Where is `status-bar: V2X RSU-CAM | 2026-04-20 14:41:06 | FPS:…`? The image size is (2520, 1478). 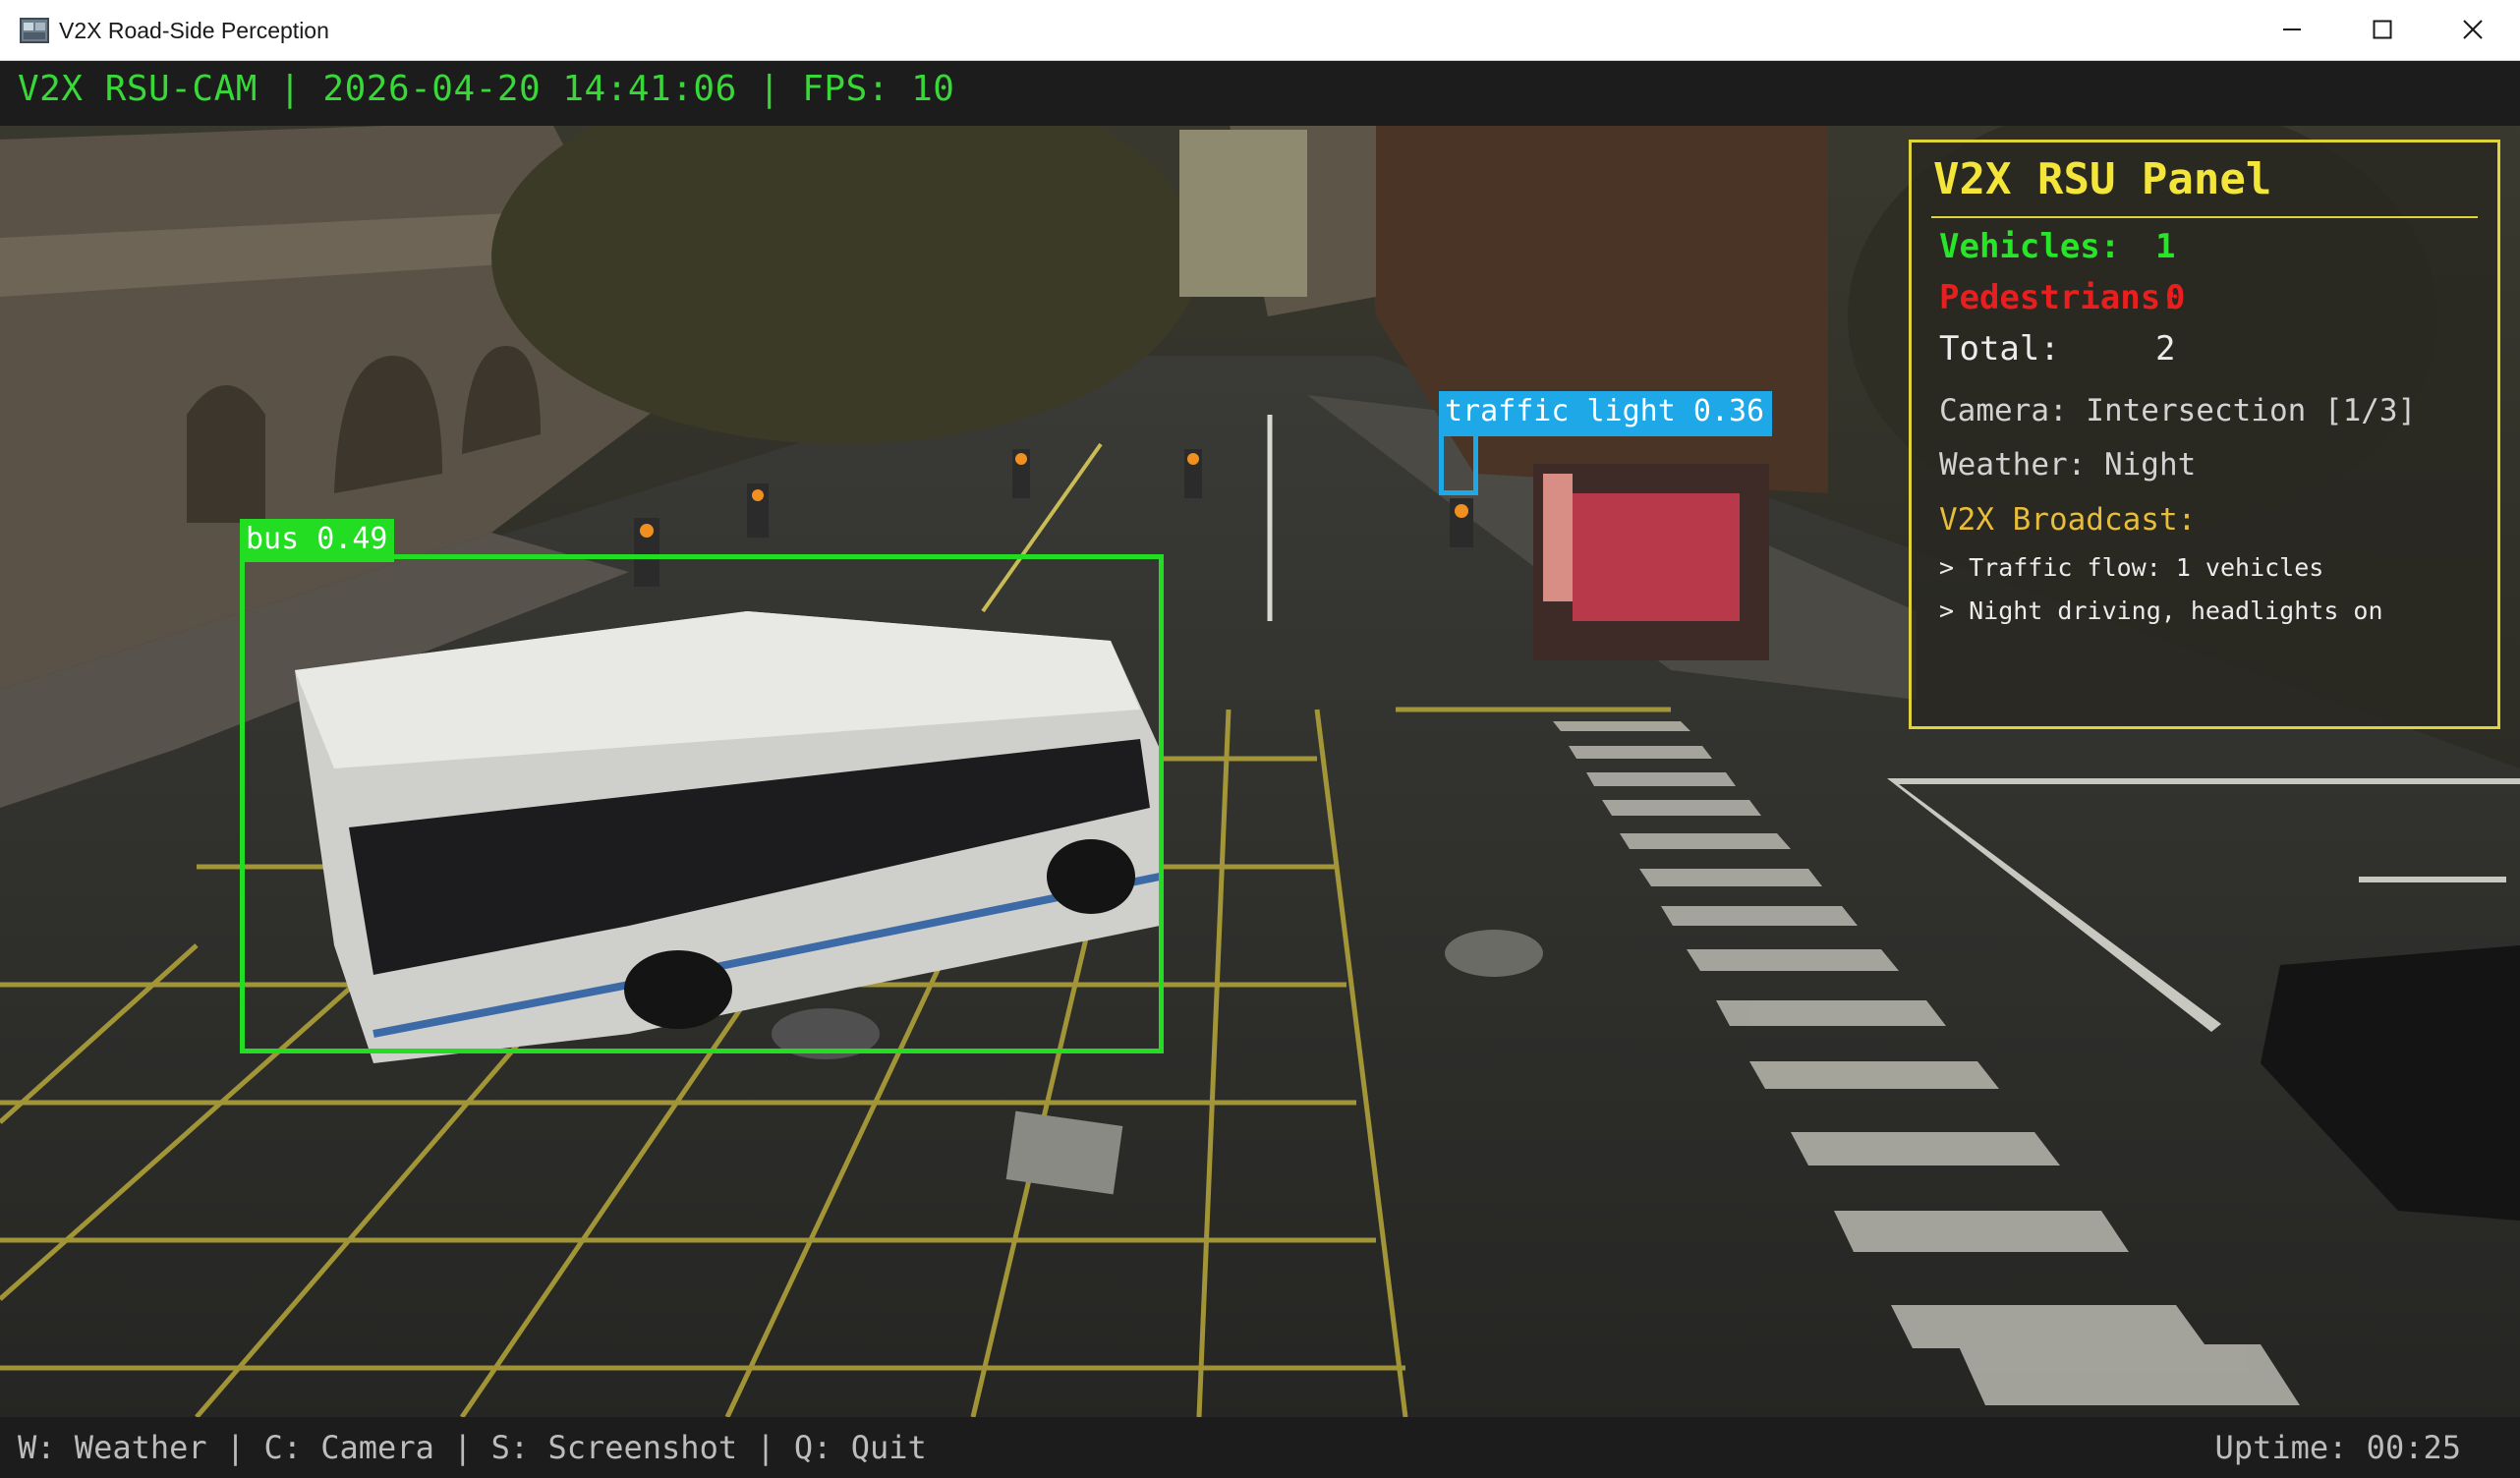
status-bar: V2X RSU-CAM | 2026-04-20 14:41:06 | FPS:… is located at coordinates (1260, 94).